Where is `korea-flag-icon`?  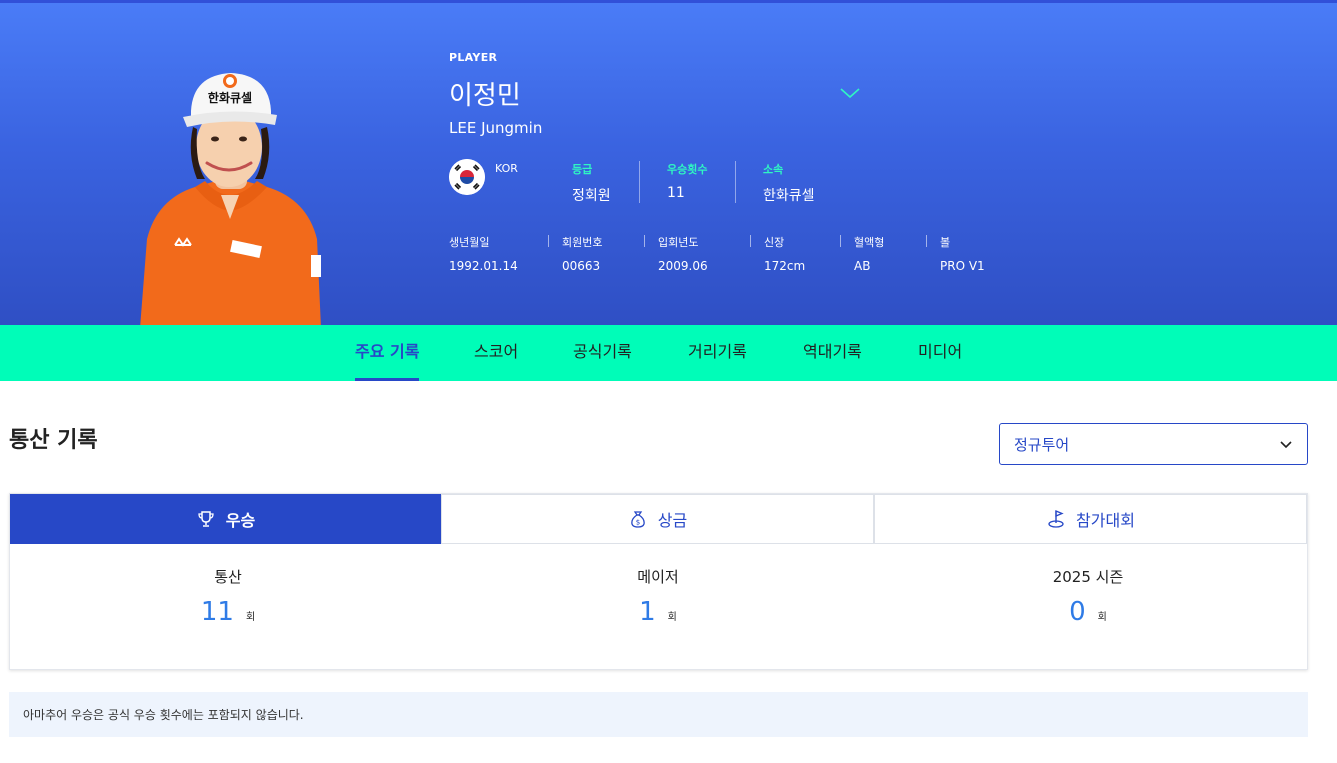
korea-flag-icon is located at coordinates (467, 177).